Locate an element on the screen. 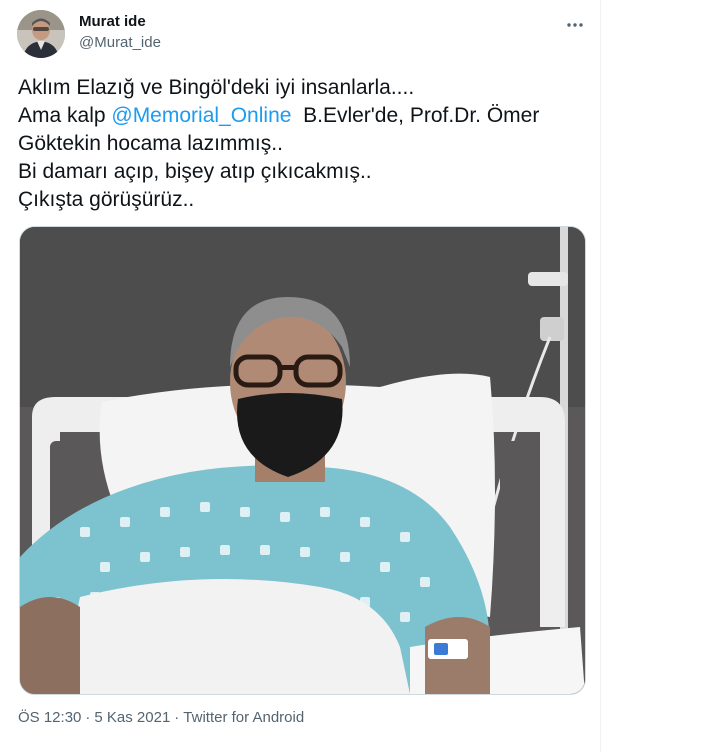 The image size is (702, 752). right-column-blank is located at coordinates (651, 376).